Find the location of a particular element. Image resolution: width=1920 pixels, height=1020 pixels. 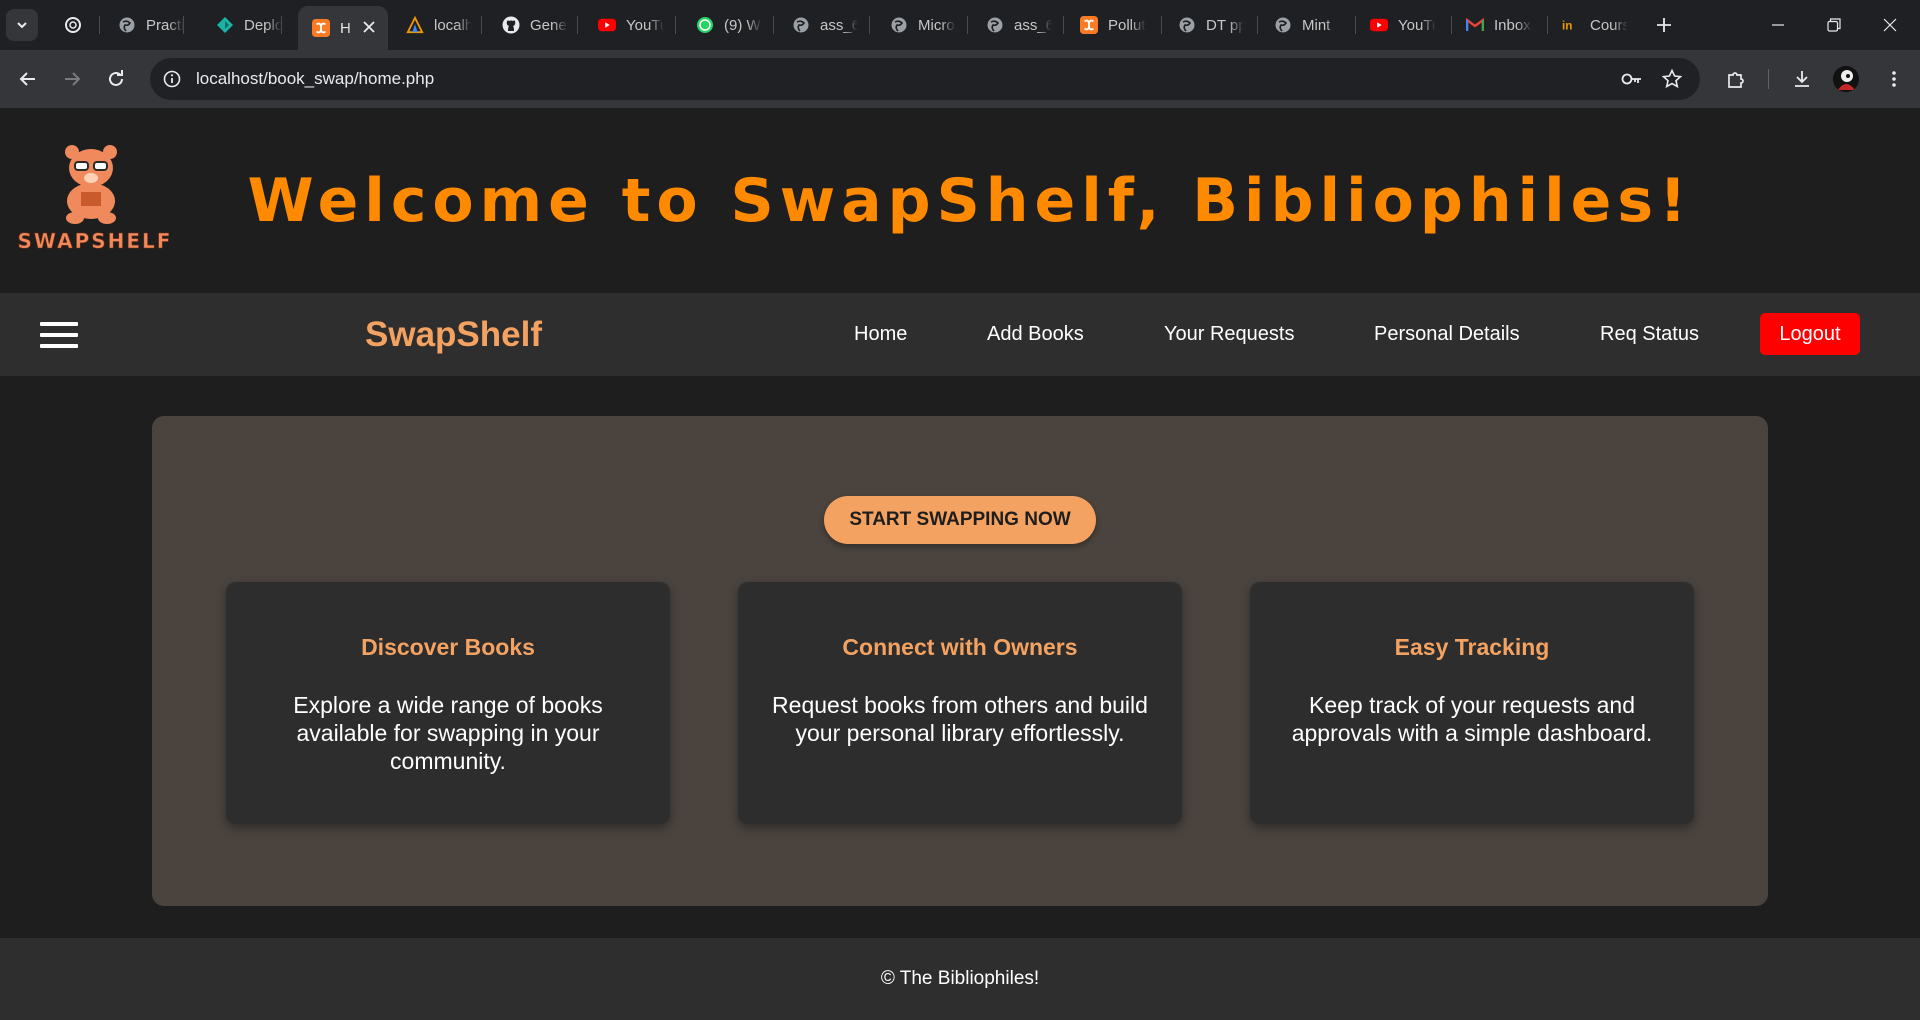

start-swapping-button: START SWAPPING NOW is located at coordinates (960, 520).